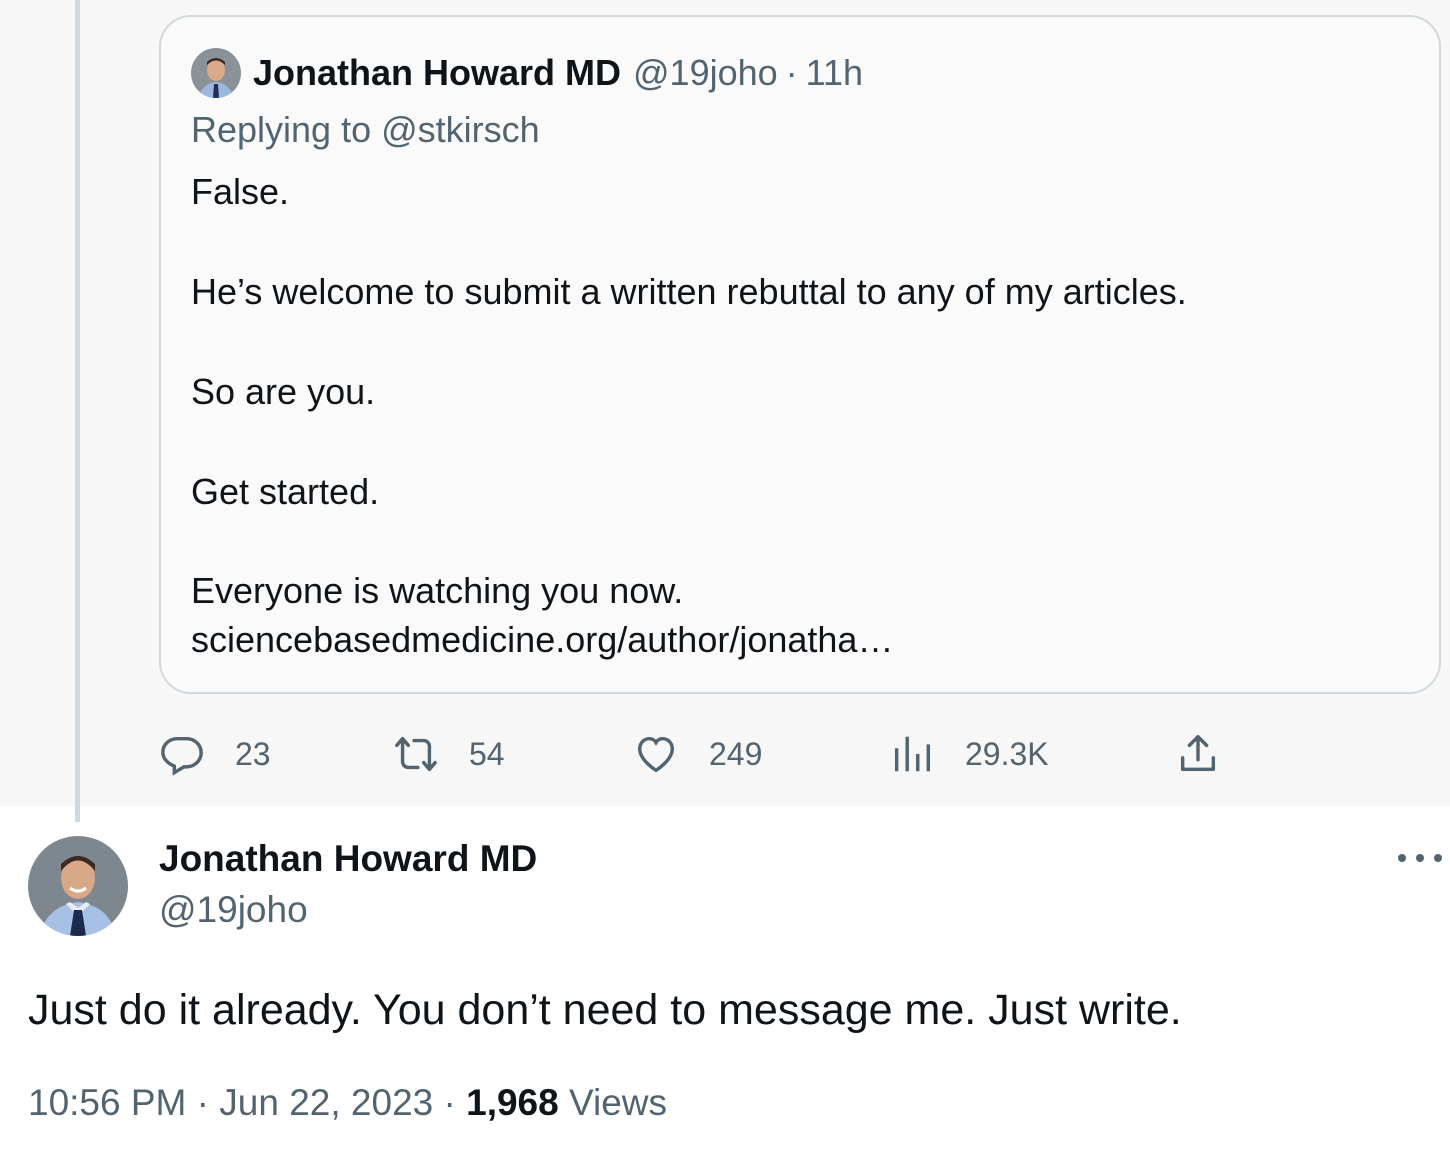 Image resolution: width=1450 pixels, height=1155 pixels. I want to click on quoted-tweet-header: Jonathan Howard MD @19joho · 11h, so click(527, 73).